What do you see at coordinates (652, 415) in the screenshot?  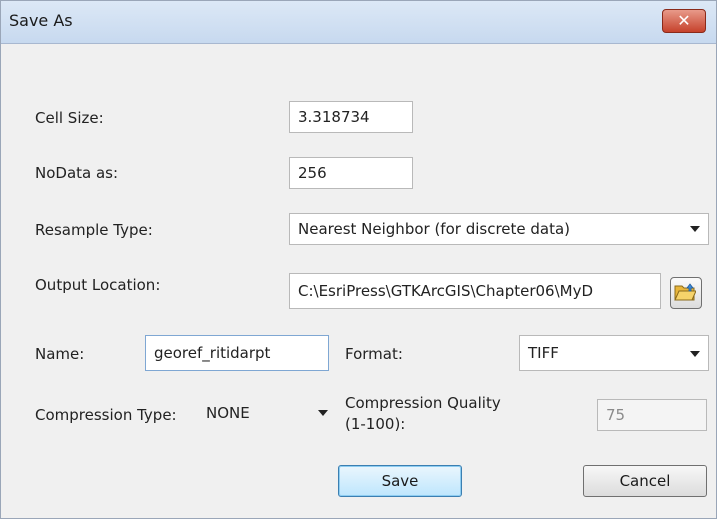 I see `compression-quality-input: 75` at bounding box center [652, 415].